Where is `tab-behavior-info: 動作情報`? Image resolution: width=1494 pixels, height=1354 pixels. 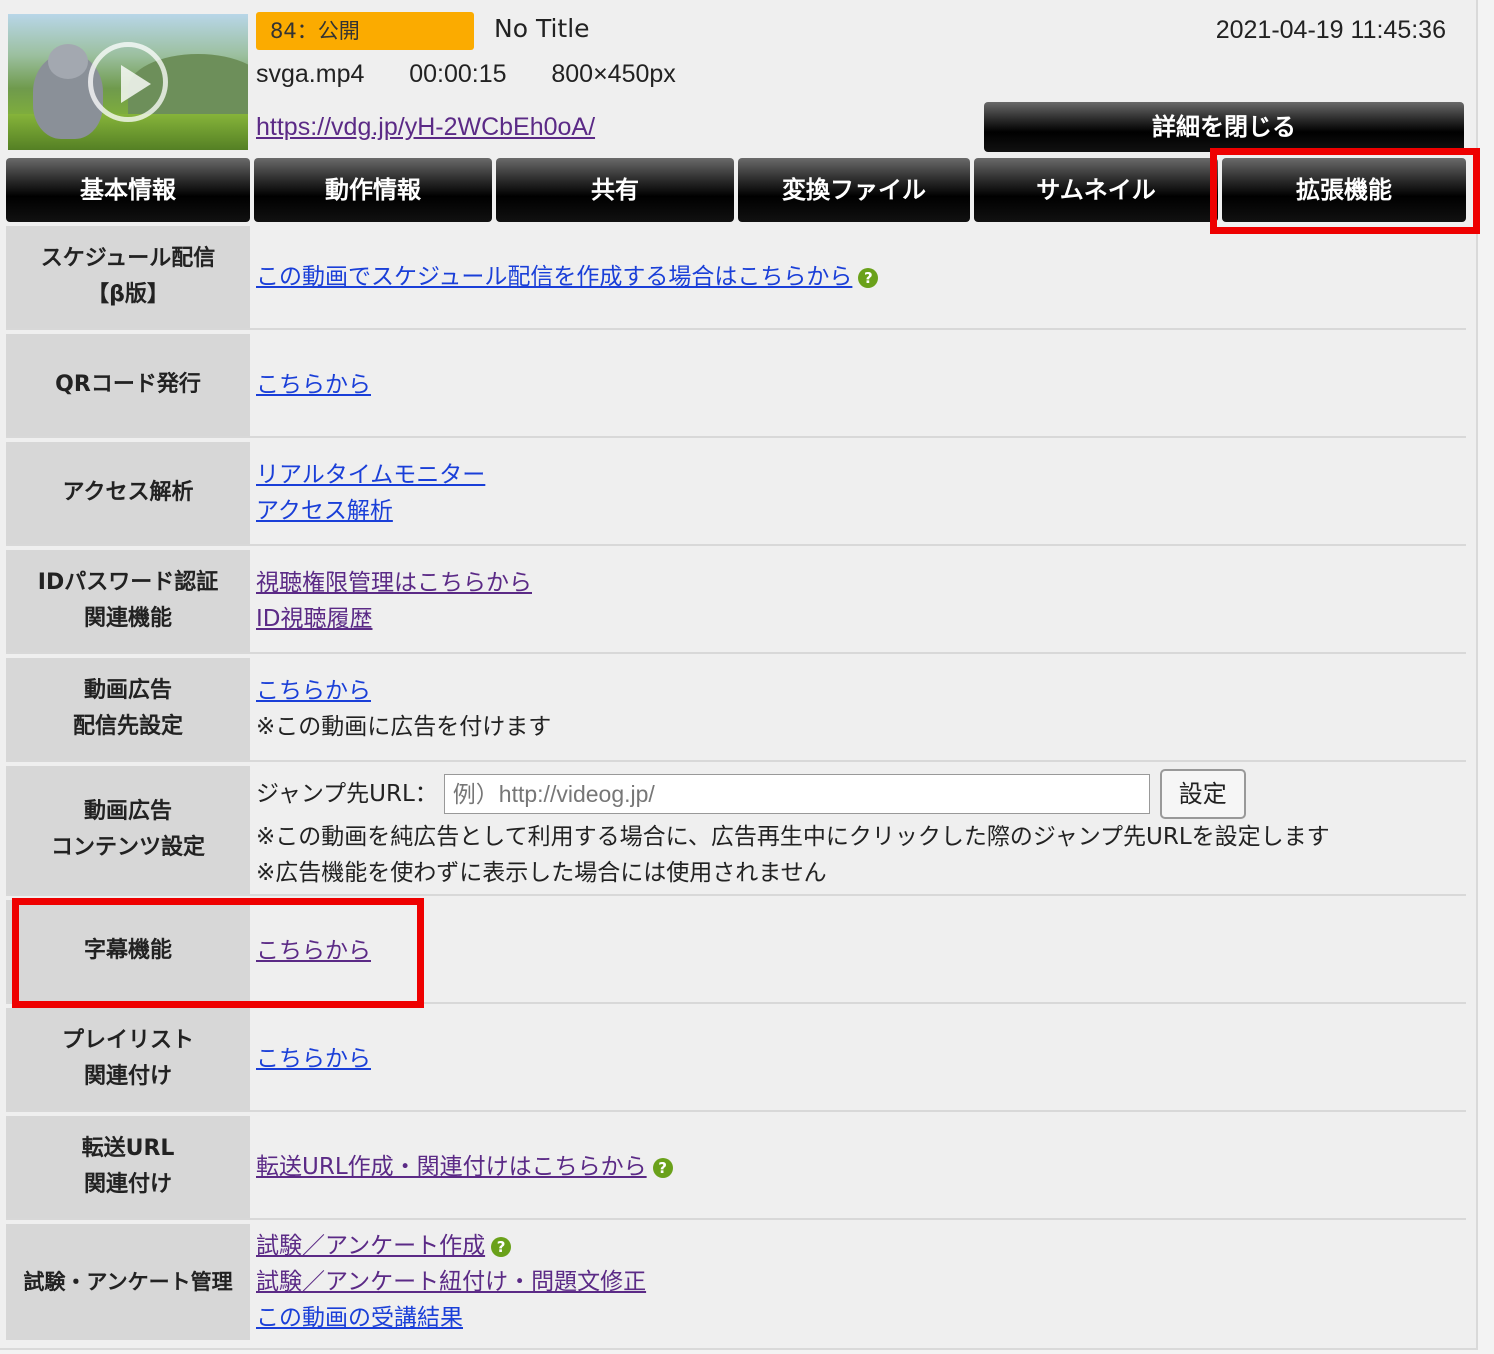
tab-behavior-info: 動作情報 is located at coordinates (373, 190).